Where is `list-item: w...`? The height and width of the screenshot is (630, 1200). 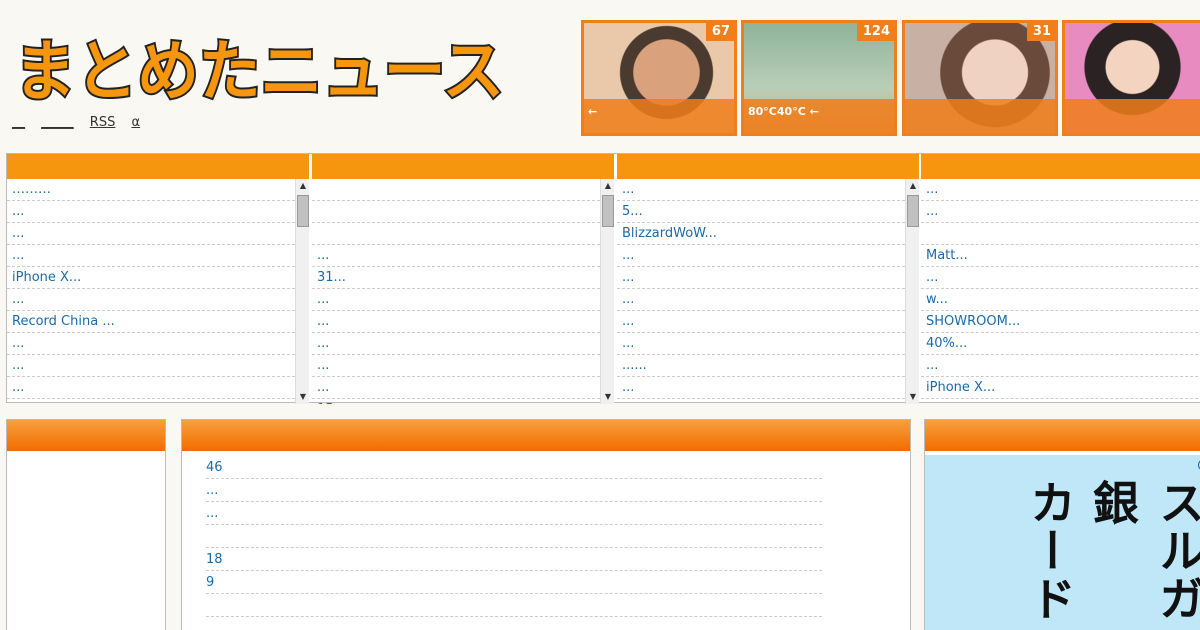 list-item: w... is located at coordinates (1060, 300).